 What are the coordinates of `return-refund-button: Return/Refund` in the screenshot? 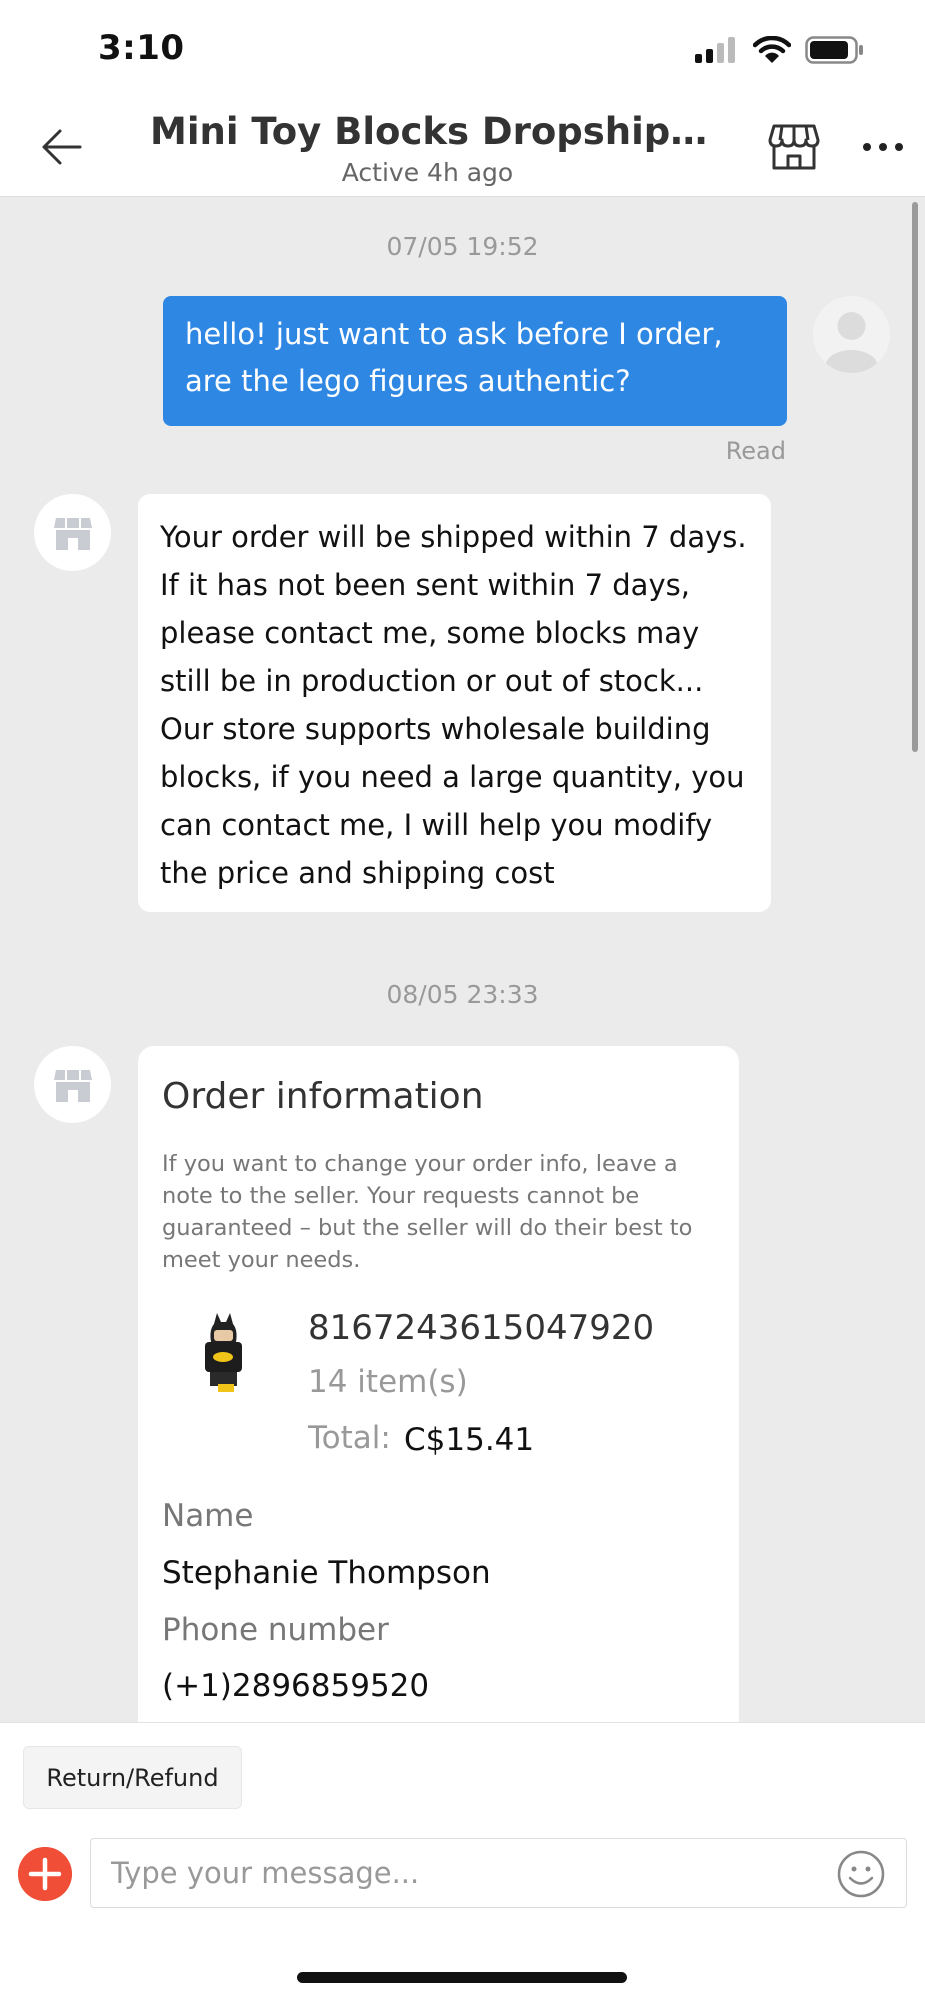 It's located at (132, 1777).